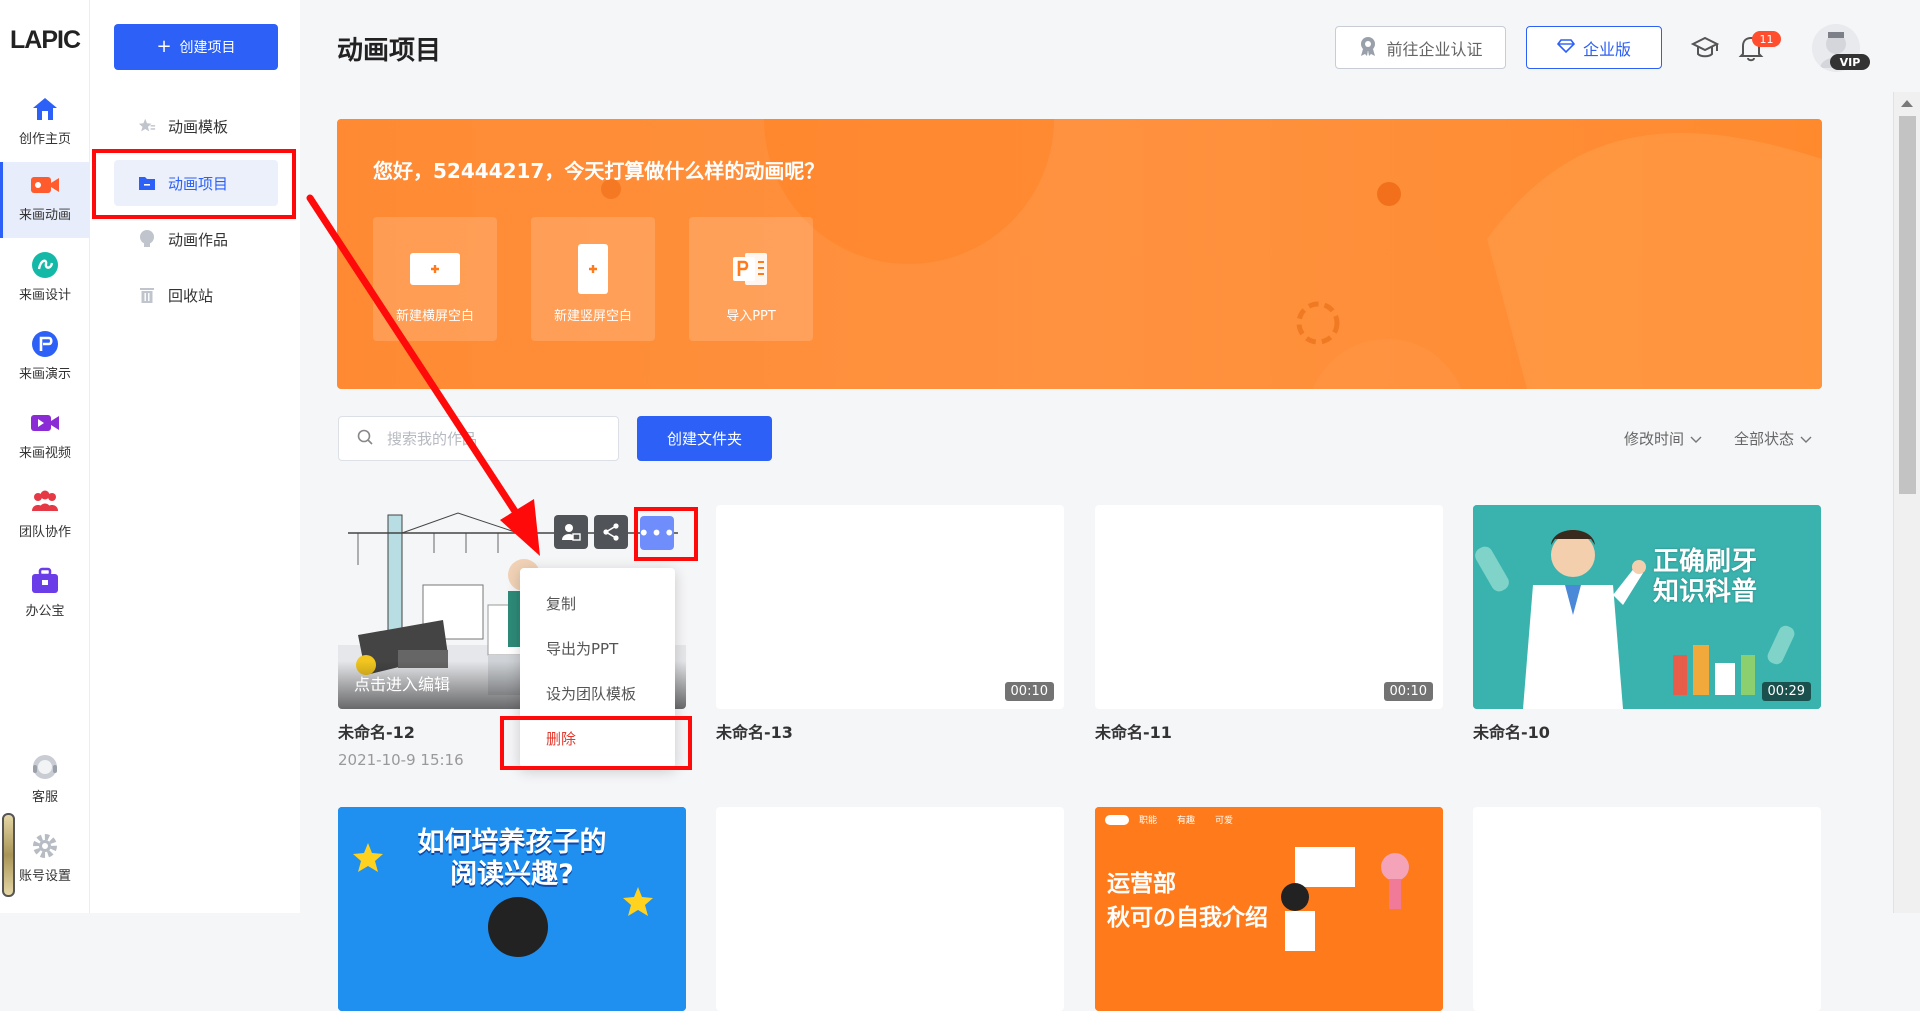  What do you see at coordinates (147, 239) in the screenshot?
I see `bulb-icon` at bounding box center [147, 239].